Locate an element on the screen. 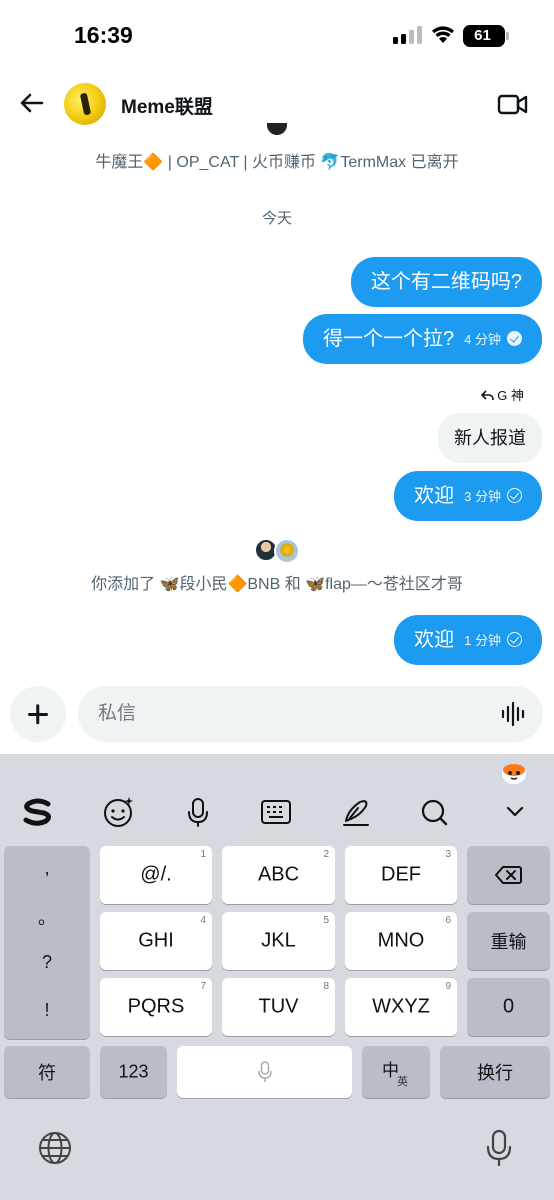  key-7: 7 PQRS is located at coordinates (156, 1007).